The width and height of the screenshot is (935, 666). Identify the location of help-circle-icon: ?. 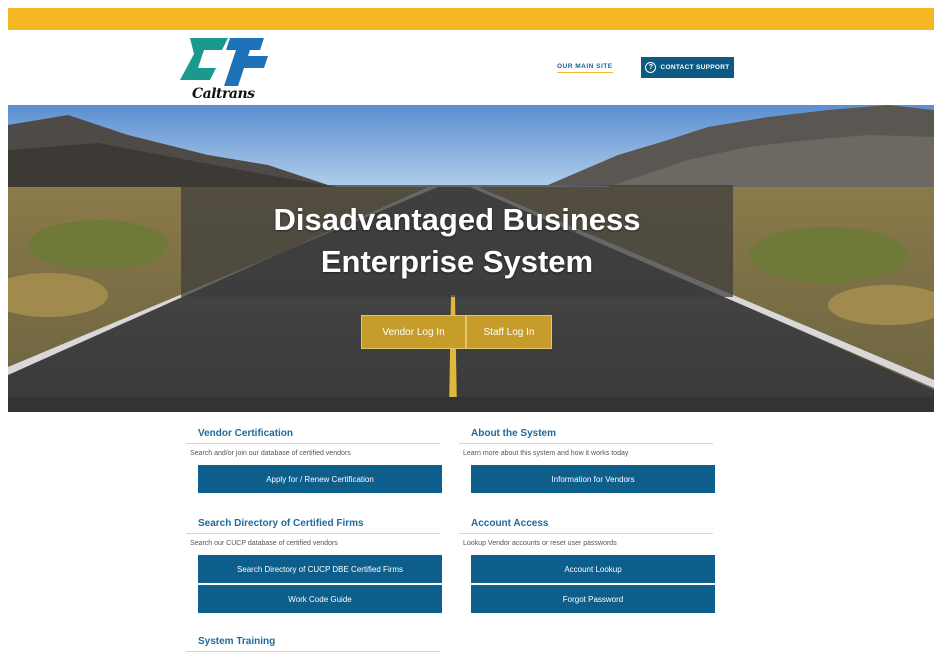
(651, 67).